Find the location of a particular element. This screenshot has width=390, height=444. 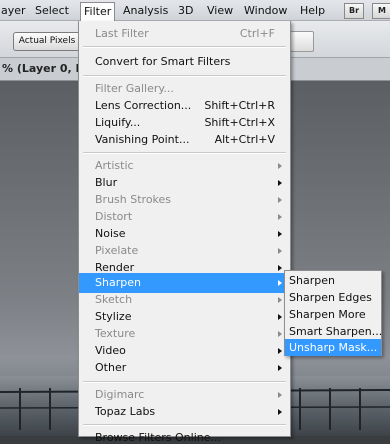

menu-filter: Filter is located at coordinates (98, 11).